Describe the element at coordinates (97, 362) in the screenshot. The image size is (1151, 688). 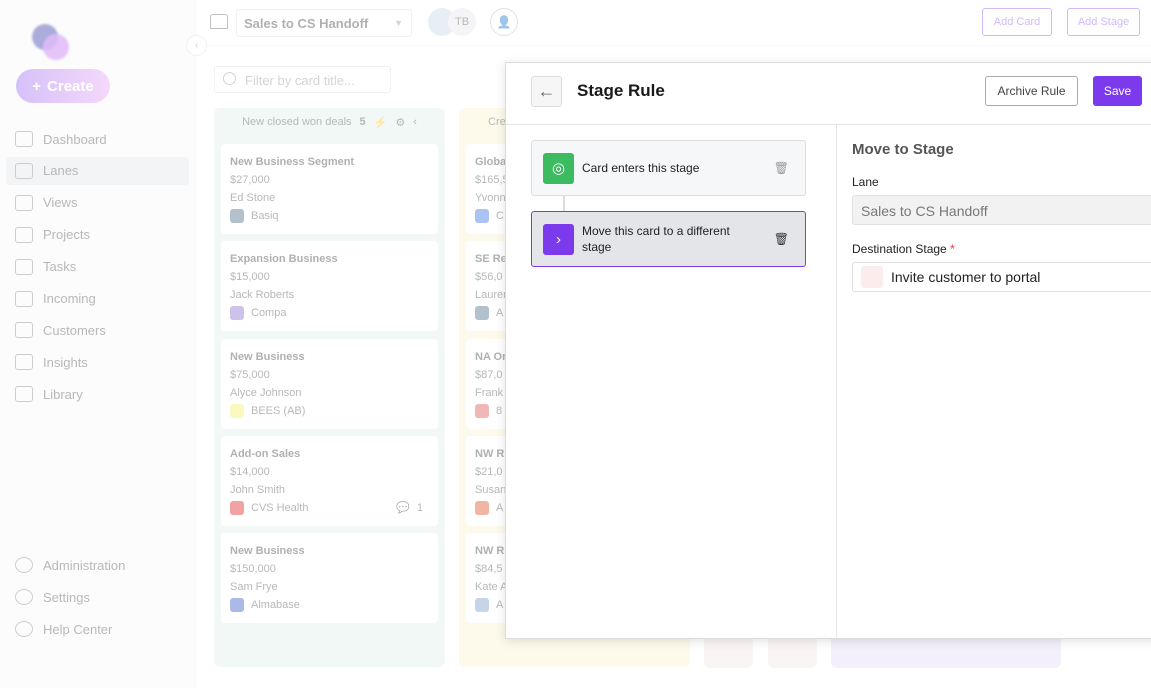
I see `sidebar-item-insights: Insights` at that location.